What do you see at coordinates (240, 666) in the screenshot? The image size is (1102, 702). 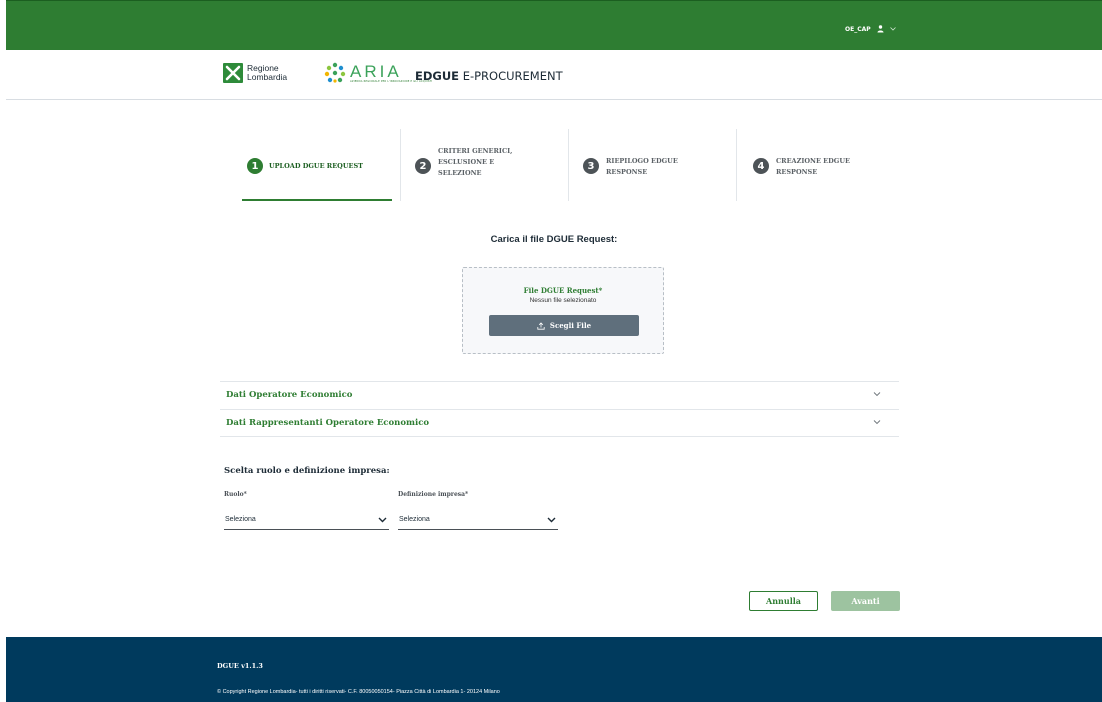 I see `app-version: DGUE v1.1.3` at bounding box center [240, 666].